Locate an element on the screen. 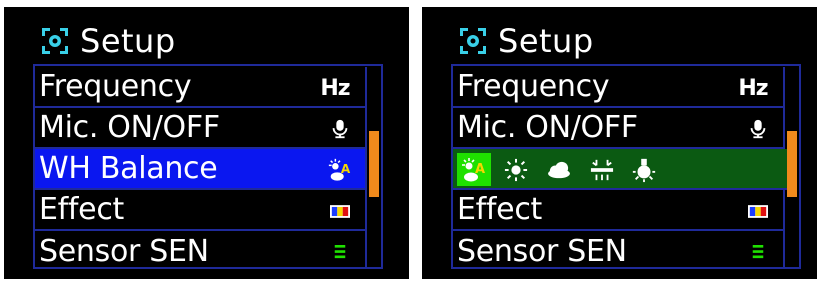  cloudy-icon is located at coordinates (559, 169).